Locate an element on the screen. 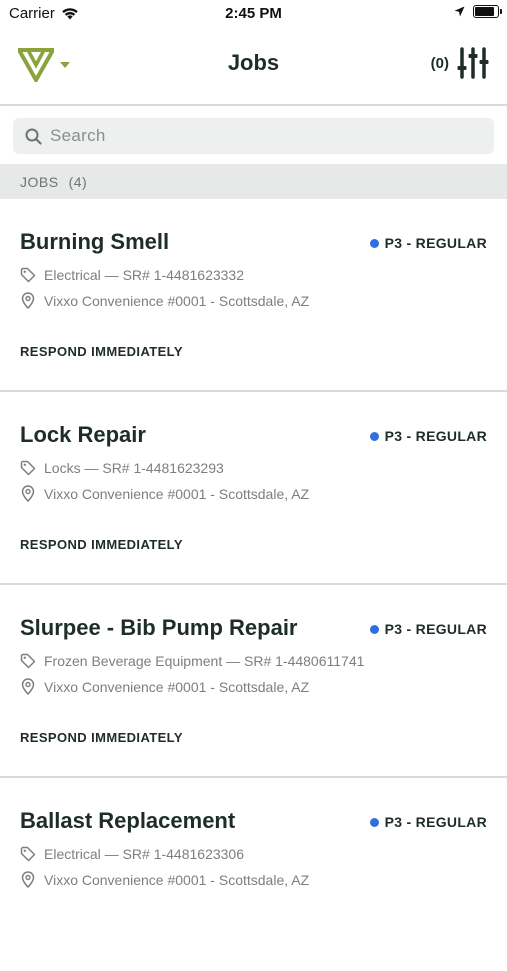 The height and width of the screenshot is (971, 507). jobs-section-header: JOBS (4) is located at coordinates (253, 181).